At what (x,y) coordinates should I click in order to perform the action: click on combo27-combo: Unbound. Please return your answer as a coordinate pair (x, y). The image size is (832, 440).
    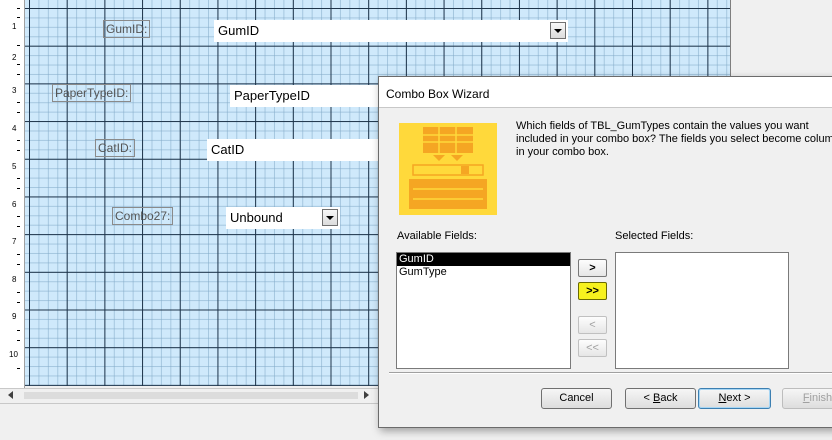
    Looking at the image, I should click on (283, 218).